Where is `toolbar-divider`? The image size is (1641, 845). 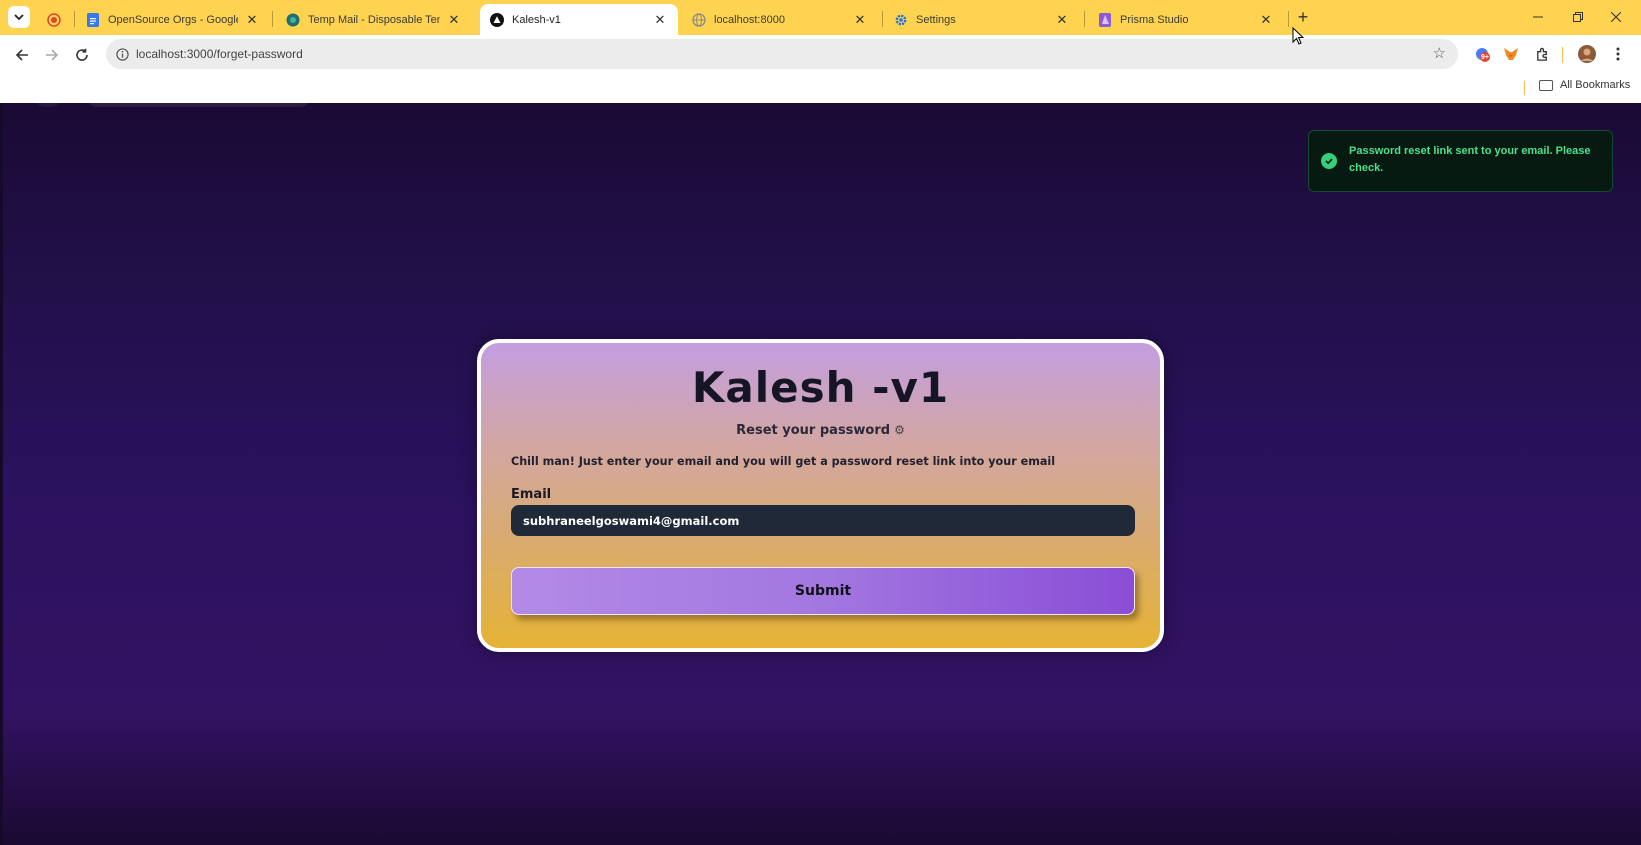 toolbar-divider is located at coordinates (1562, 55).